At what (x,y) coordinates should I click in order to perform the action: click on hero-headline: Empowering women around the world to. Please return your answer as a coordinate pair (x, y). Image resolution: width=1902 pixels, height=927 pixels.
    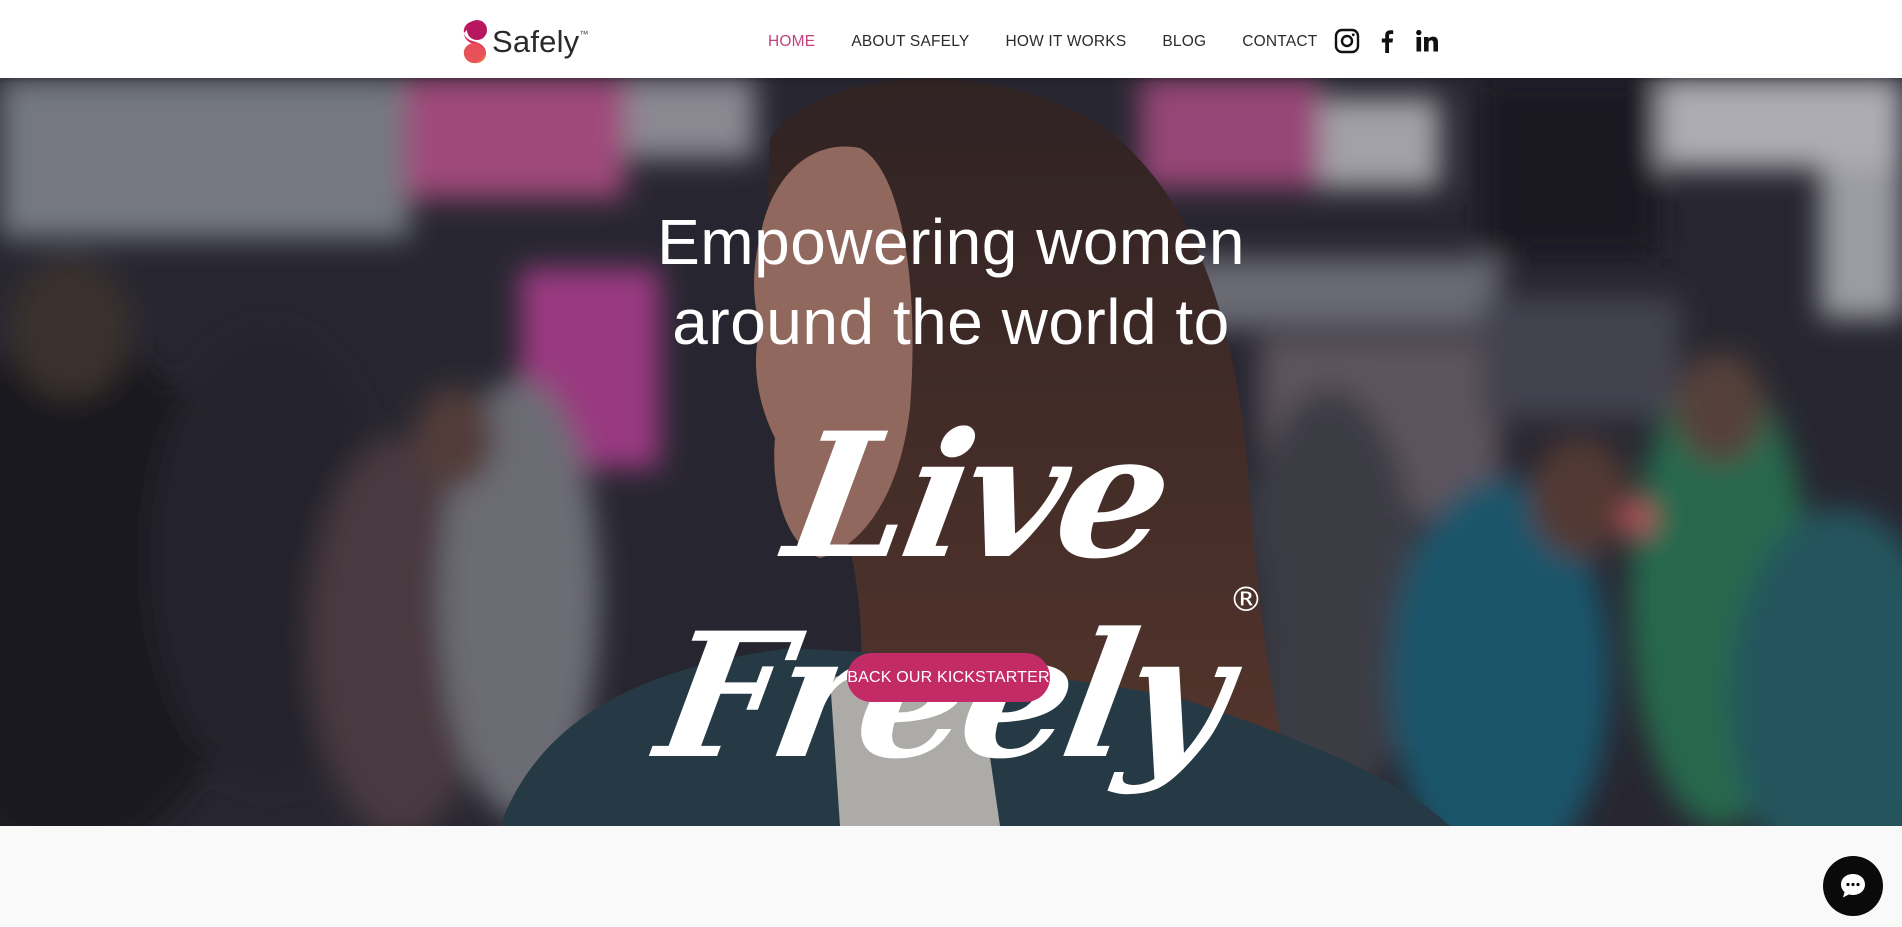
    Looking at the image, I should click on (951, 282).